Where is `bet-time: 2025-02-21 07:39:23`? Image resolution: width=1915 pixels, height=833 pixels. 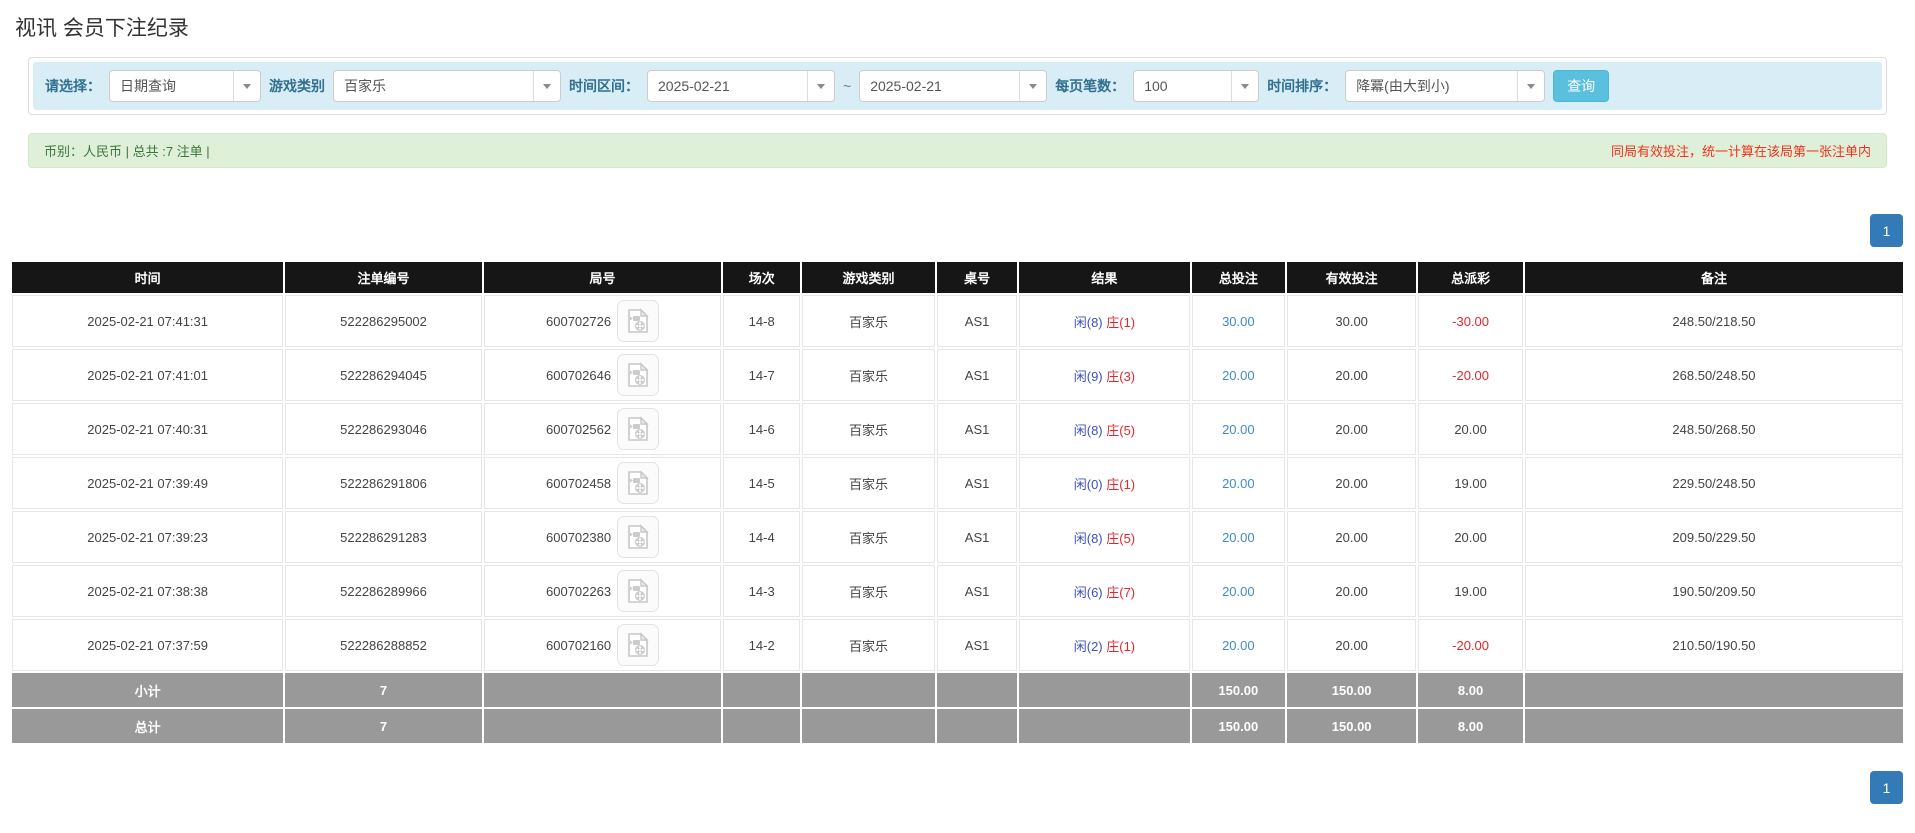 bet-time: 2025-02-21 07:39:23 is located at coordinates (148, 537).